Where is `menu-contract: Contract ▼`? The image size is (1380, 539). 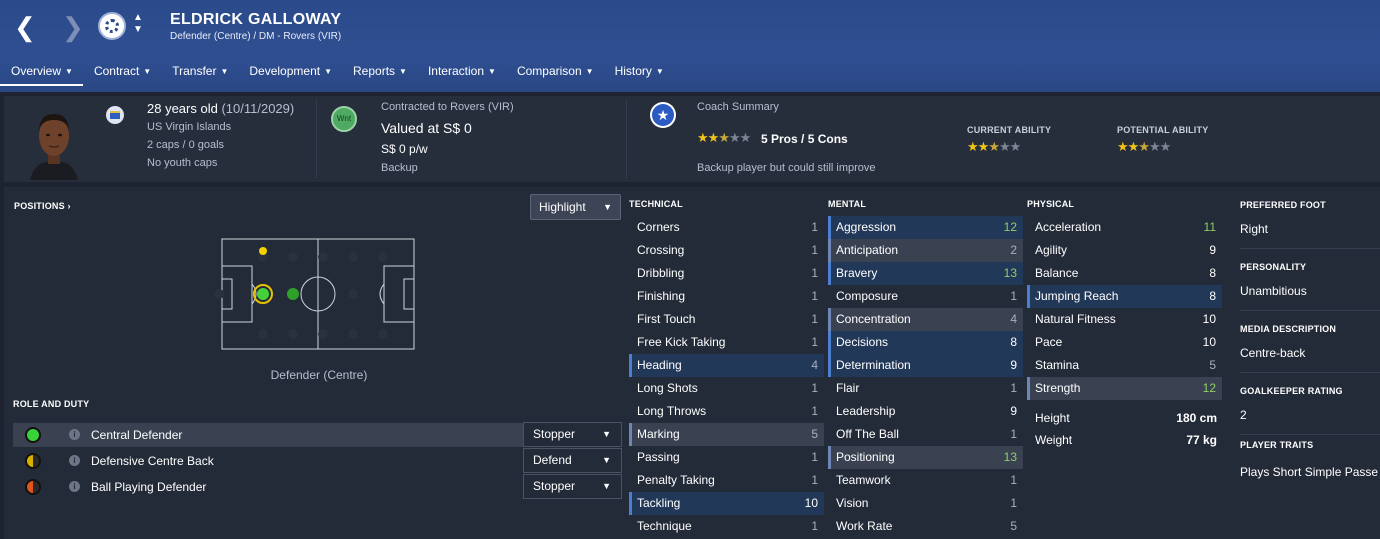 menu-contract: Contract ▼ is located at coordinates (122, 74).